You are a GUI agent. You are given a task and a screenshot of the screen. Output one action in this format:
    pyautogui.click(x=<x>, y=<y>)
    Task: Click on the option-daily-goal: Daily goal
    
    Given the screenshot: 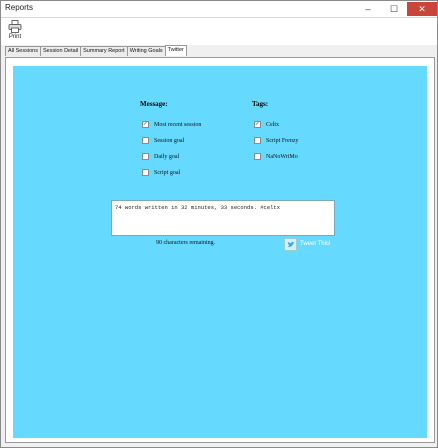 What is the action you would take?
    pyautogui.click(x=160, y=156)
    